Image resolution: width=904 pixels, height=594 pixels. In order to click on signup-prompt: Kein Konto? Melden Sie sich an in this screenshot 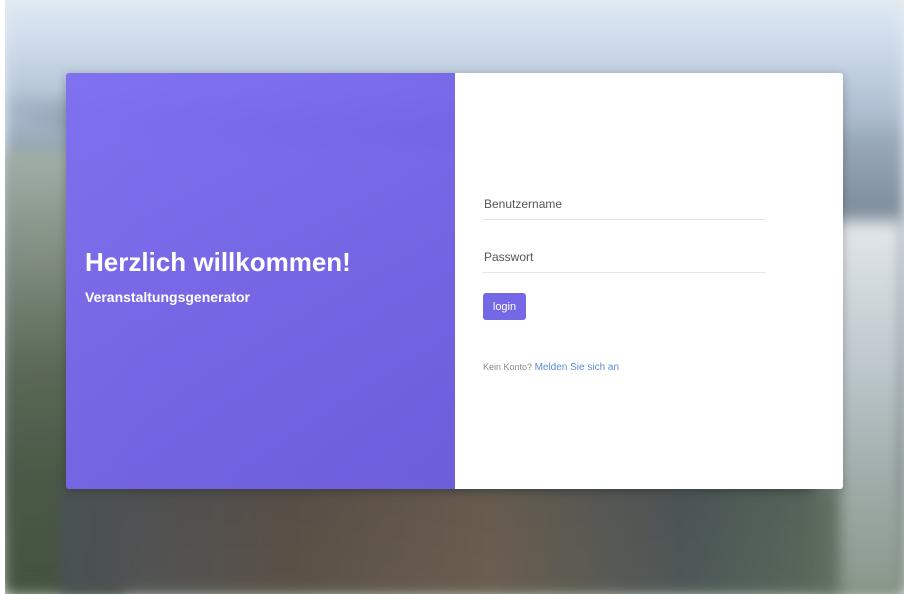, I will do `click(551, 367)`.